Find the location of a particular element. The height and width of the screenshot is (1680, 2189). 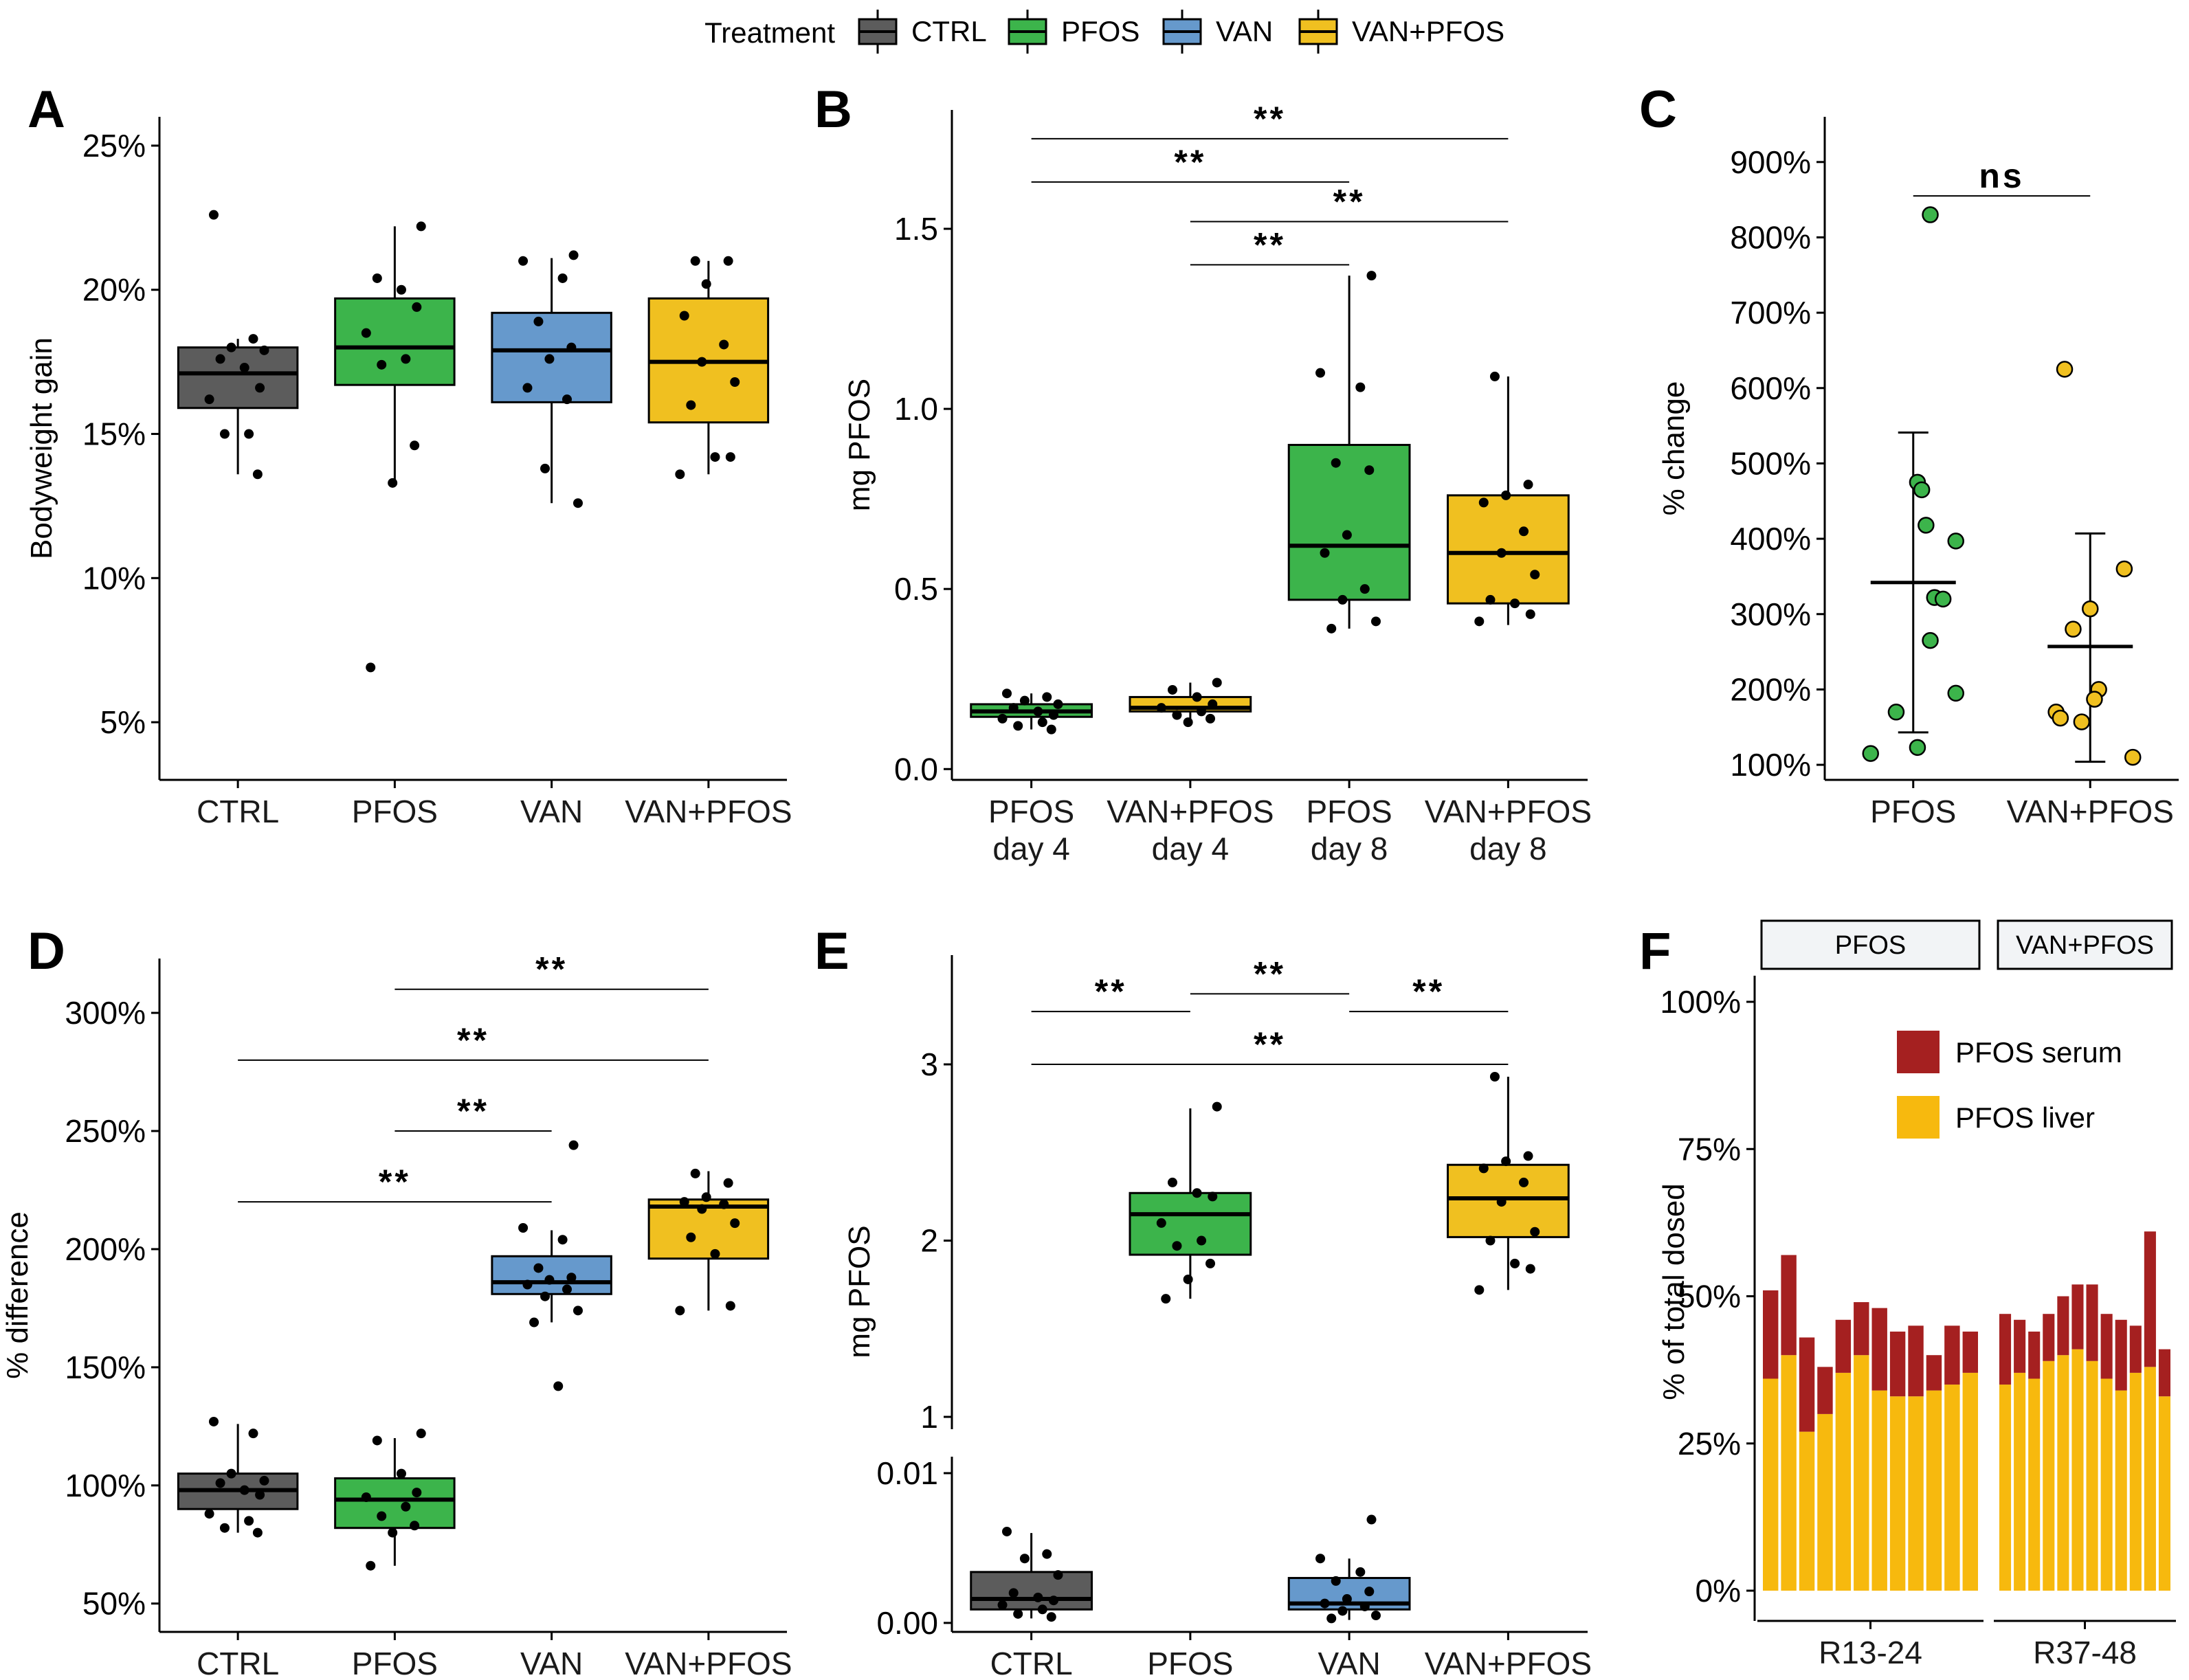

y-tick-label: 200% is located at coordinates (1770, 689).